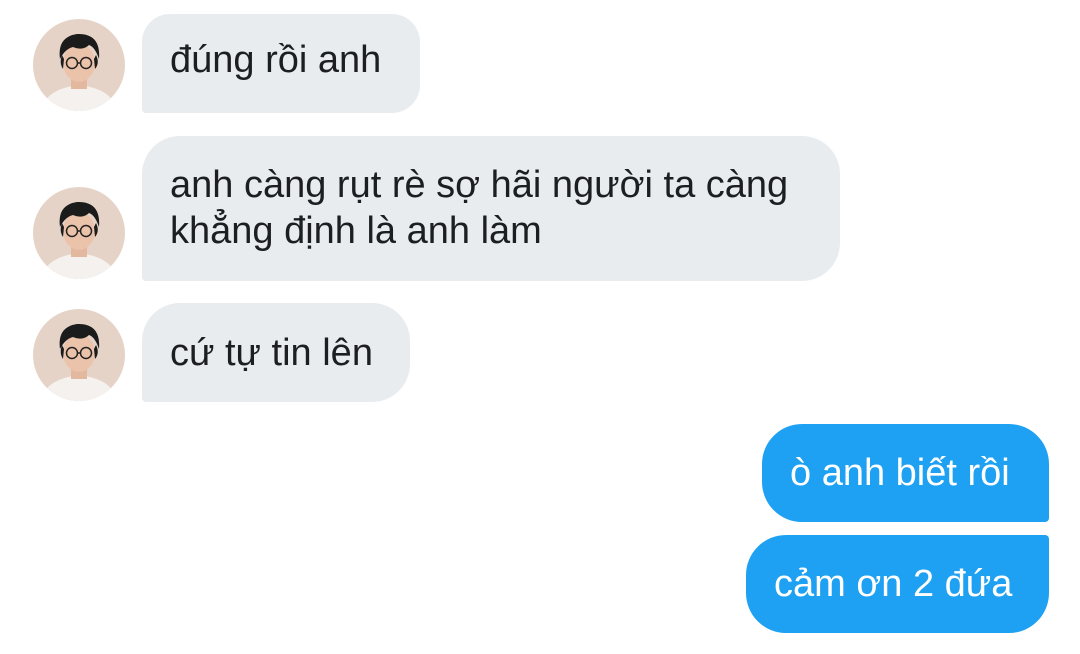 This screenshot has width=1080, height=654. I want to click on outgoing-message-bubble: ò anh biết rồi, so click(905, 473).